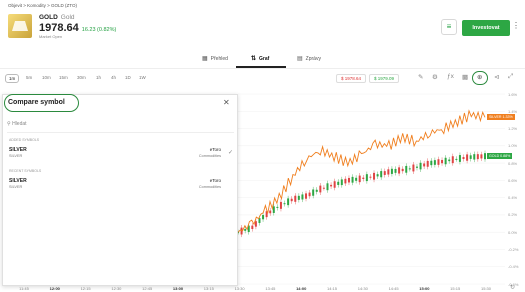 The image size is (525, 292). What do you see at coordinates (513, 111) in the screenshot?
I see `y-tick-label: 1.4%` at bounding box center [513, 111].